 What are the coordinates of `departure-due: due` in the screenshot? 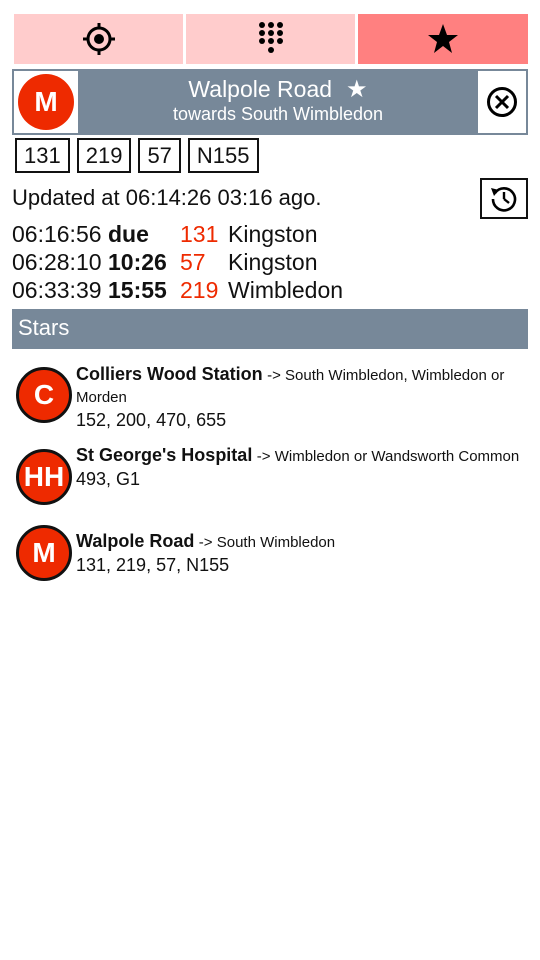 It's located at (128, 234).